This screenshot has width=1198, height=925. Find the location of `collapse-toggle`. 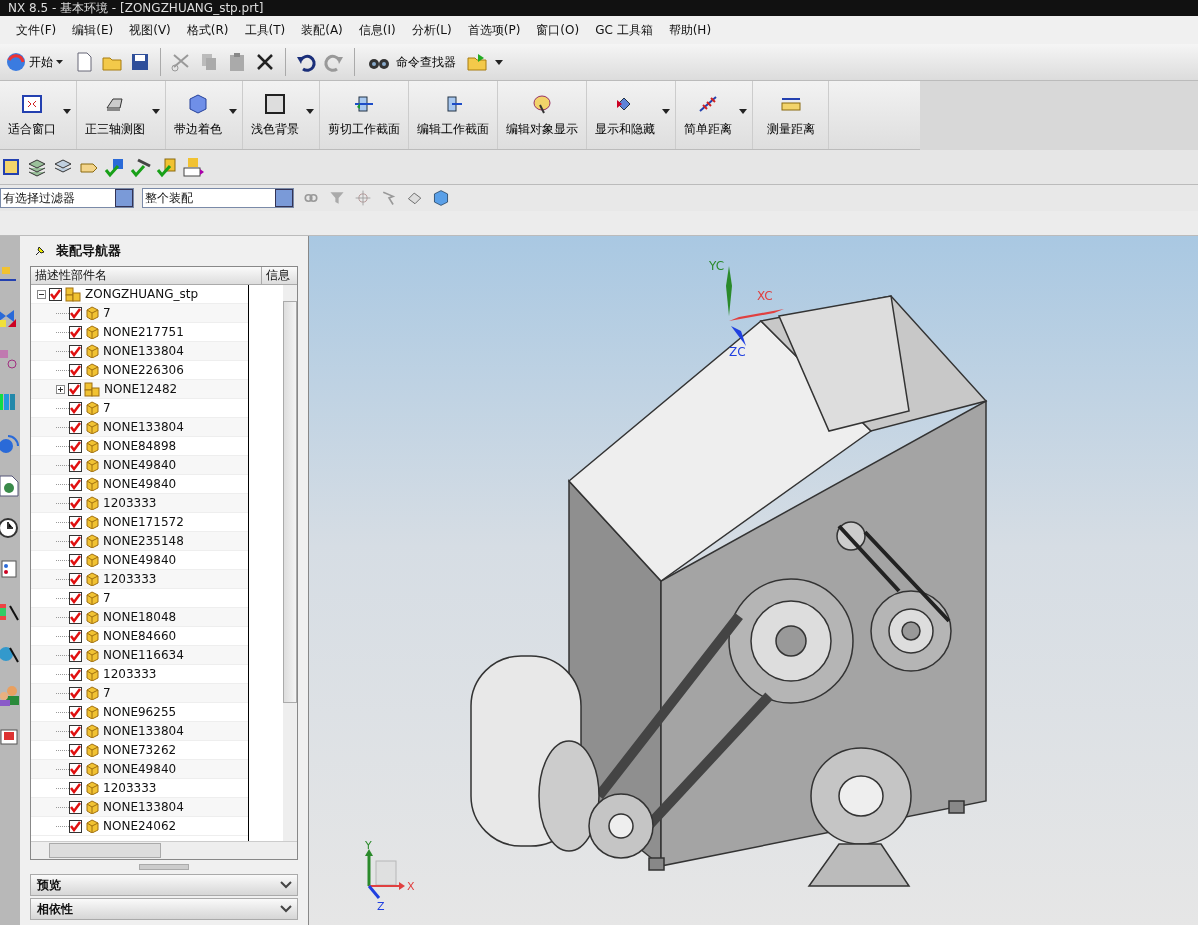

collapse-toggle is located at coordinates (41, 294).